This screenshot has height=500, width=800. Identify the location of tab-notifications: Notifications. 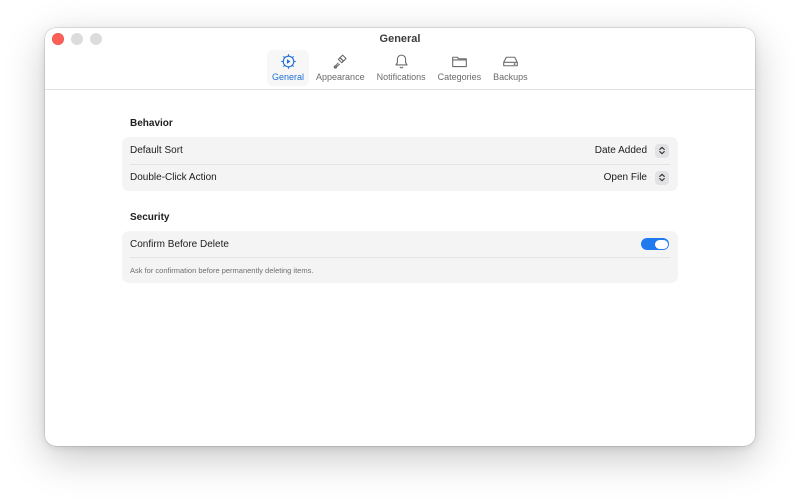
(401, 68).